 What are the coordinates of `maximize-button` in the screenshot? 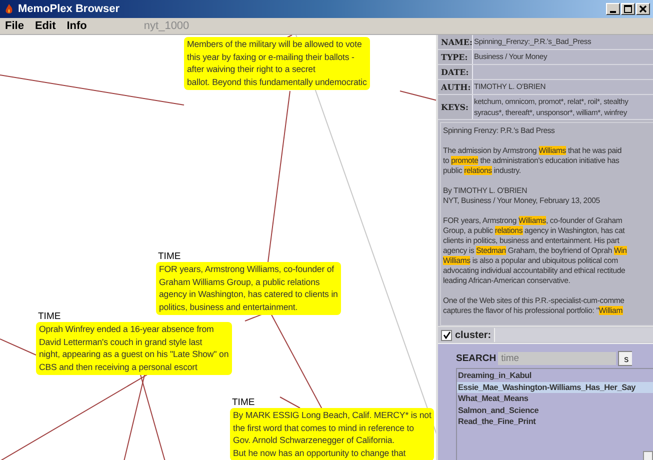 It's located at (628, 9).